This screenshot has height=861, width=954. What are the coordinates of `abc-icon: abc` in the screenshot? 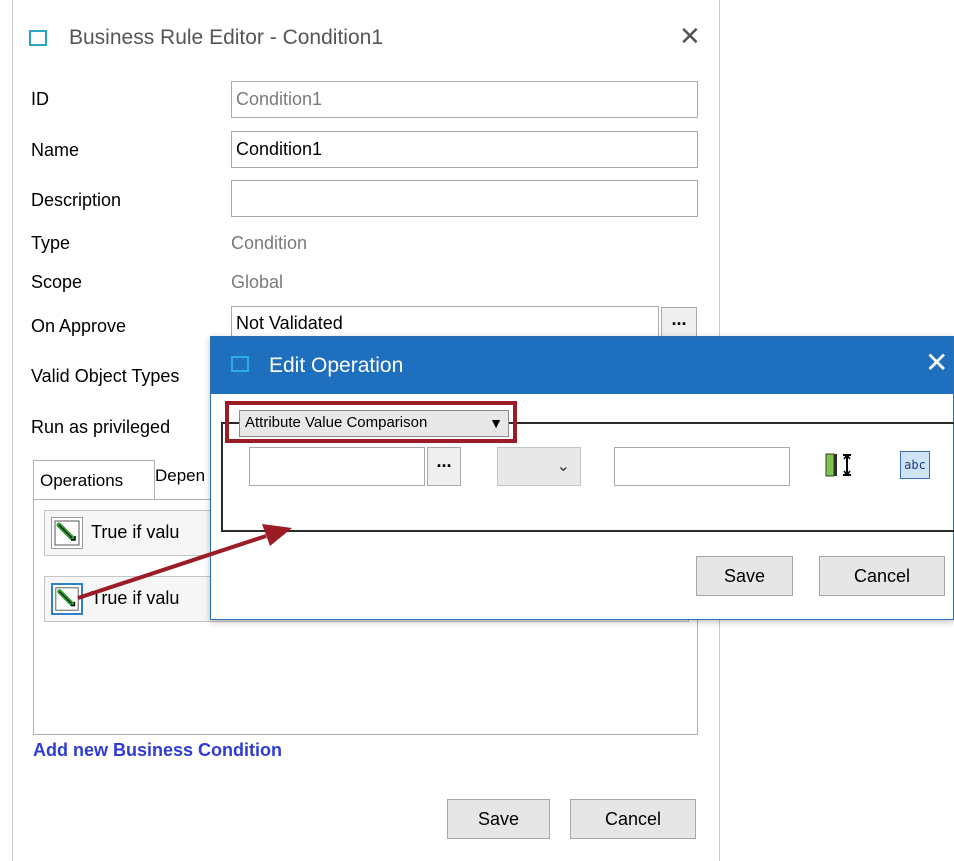 It's located at (915, 465).